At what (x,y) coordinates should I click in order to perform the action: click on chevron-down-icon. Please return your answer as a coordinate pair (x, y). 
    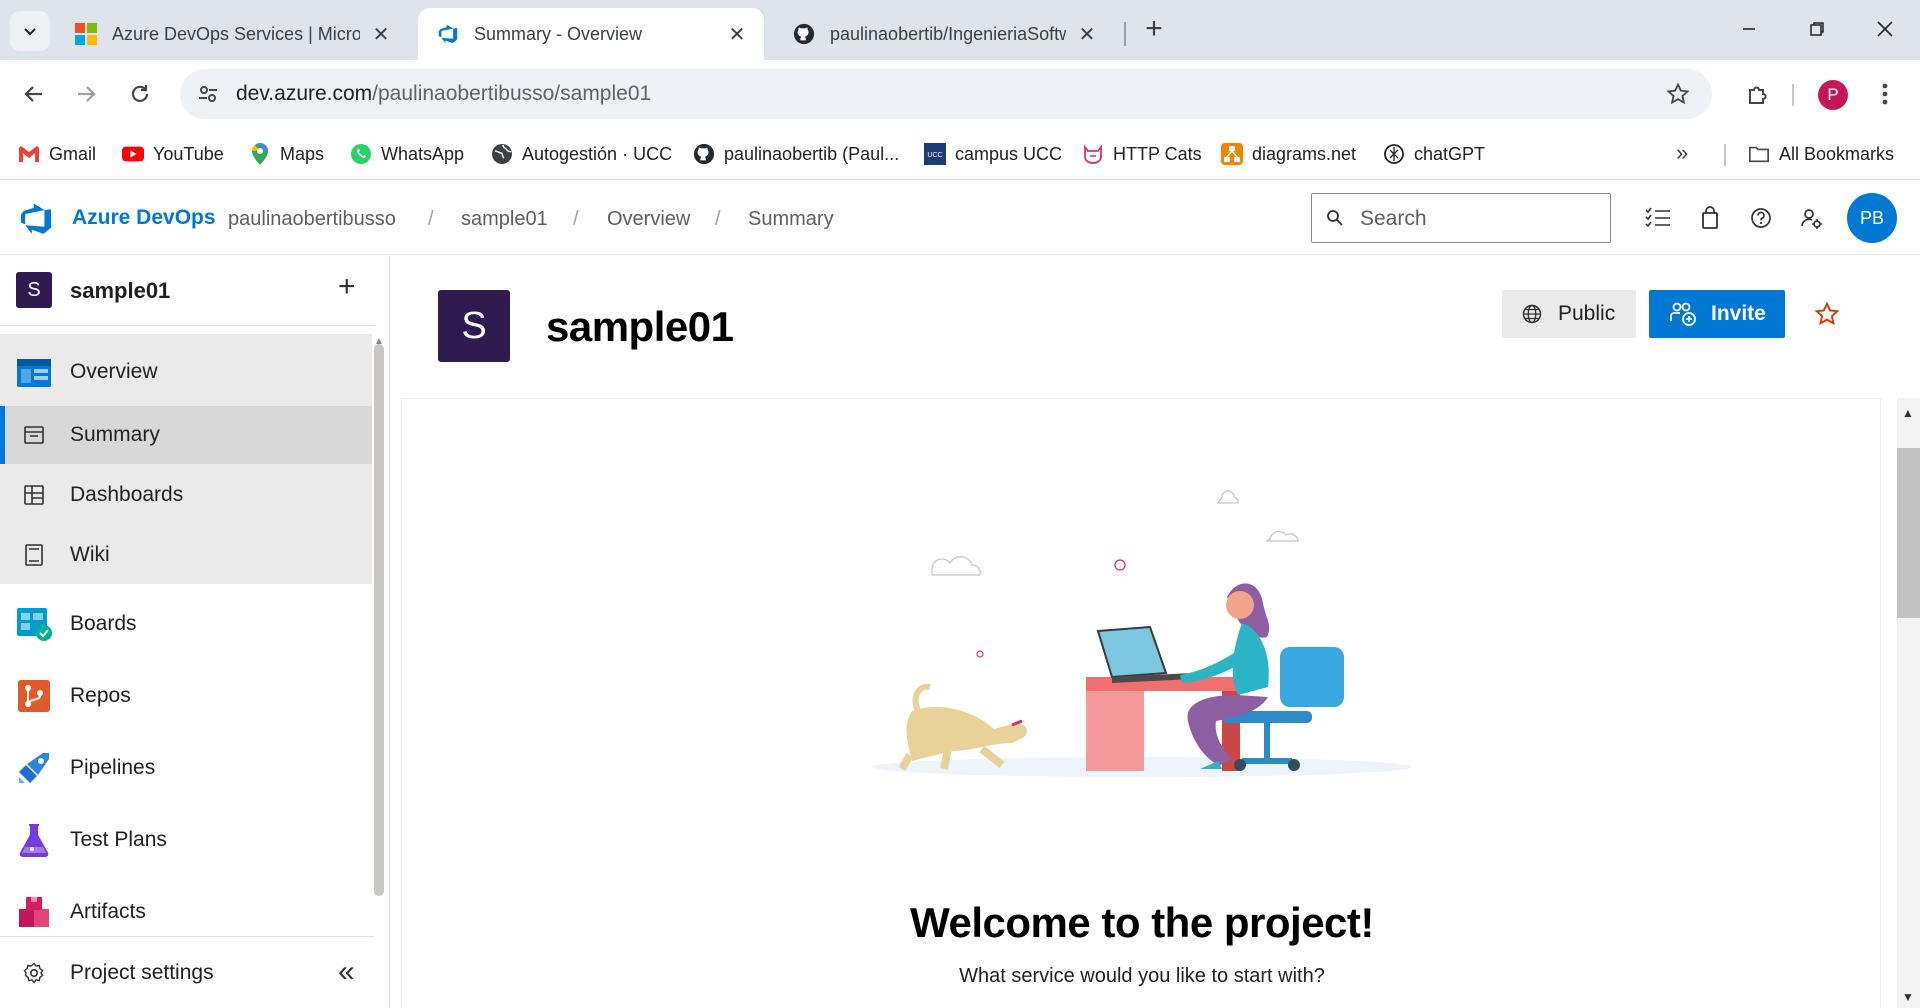
    Looking at the image, I should click on (30, 32).